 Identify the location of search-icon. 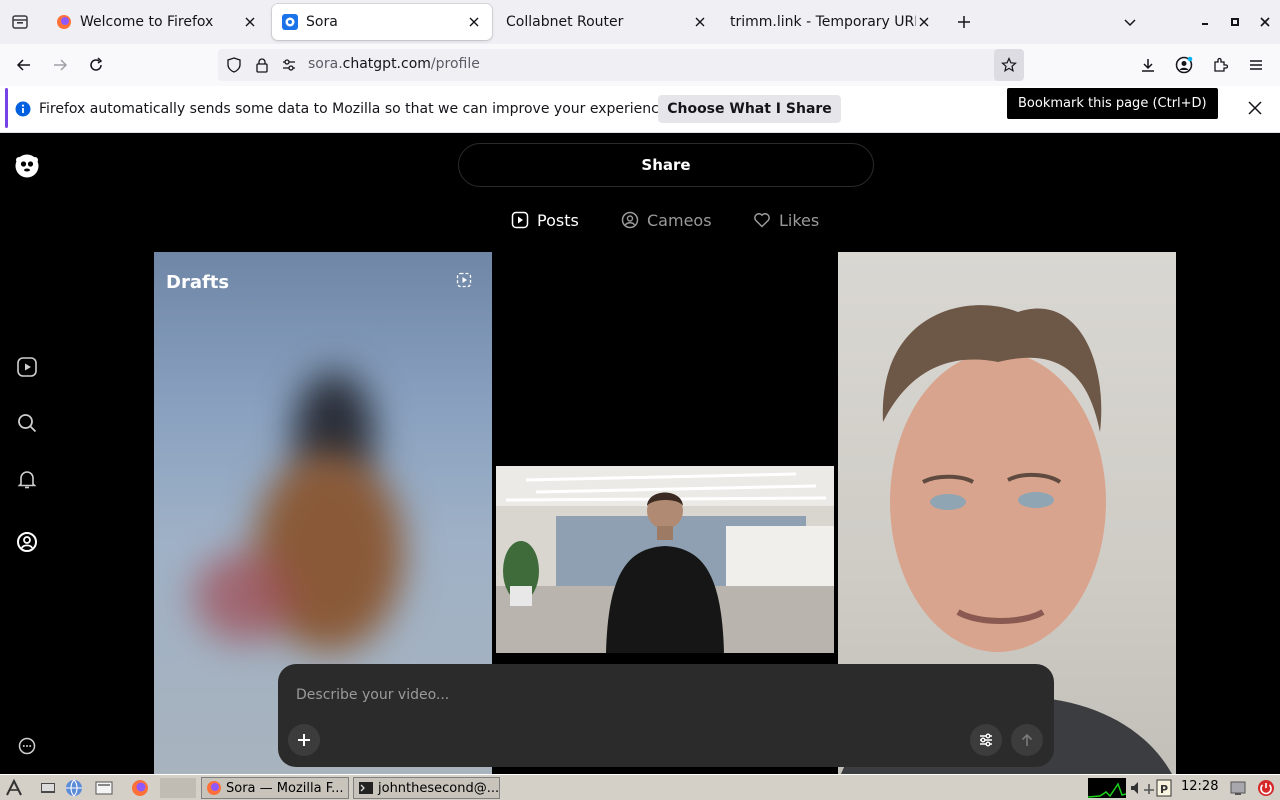
(27, 423).